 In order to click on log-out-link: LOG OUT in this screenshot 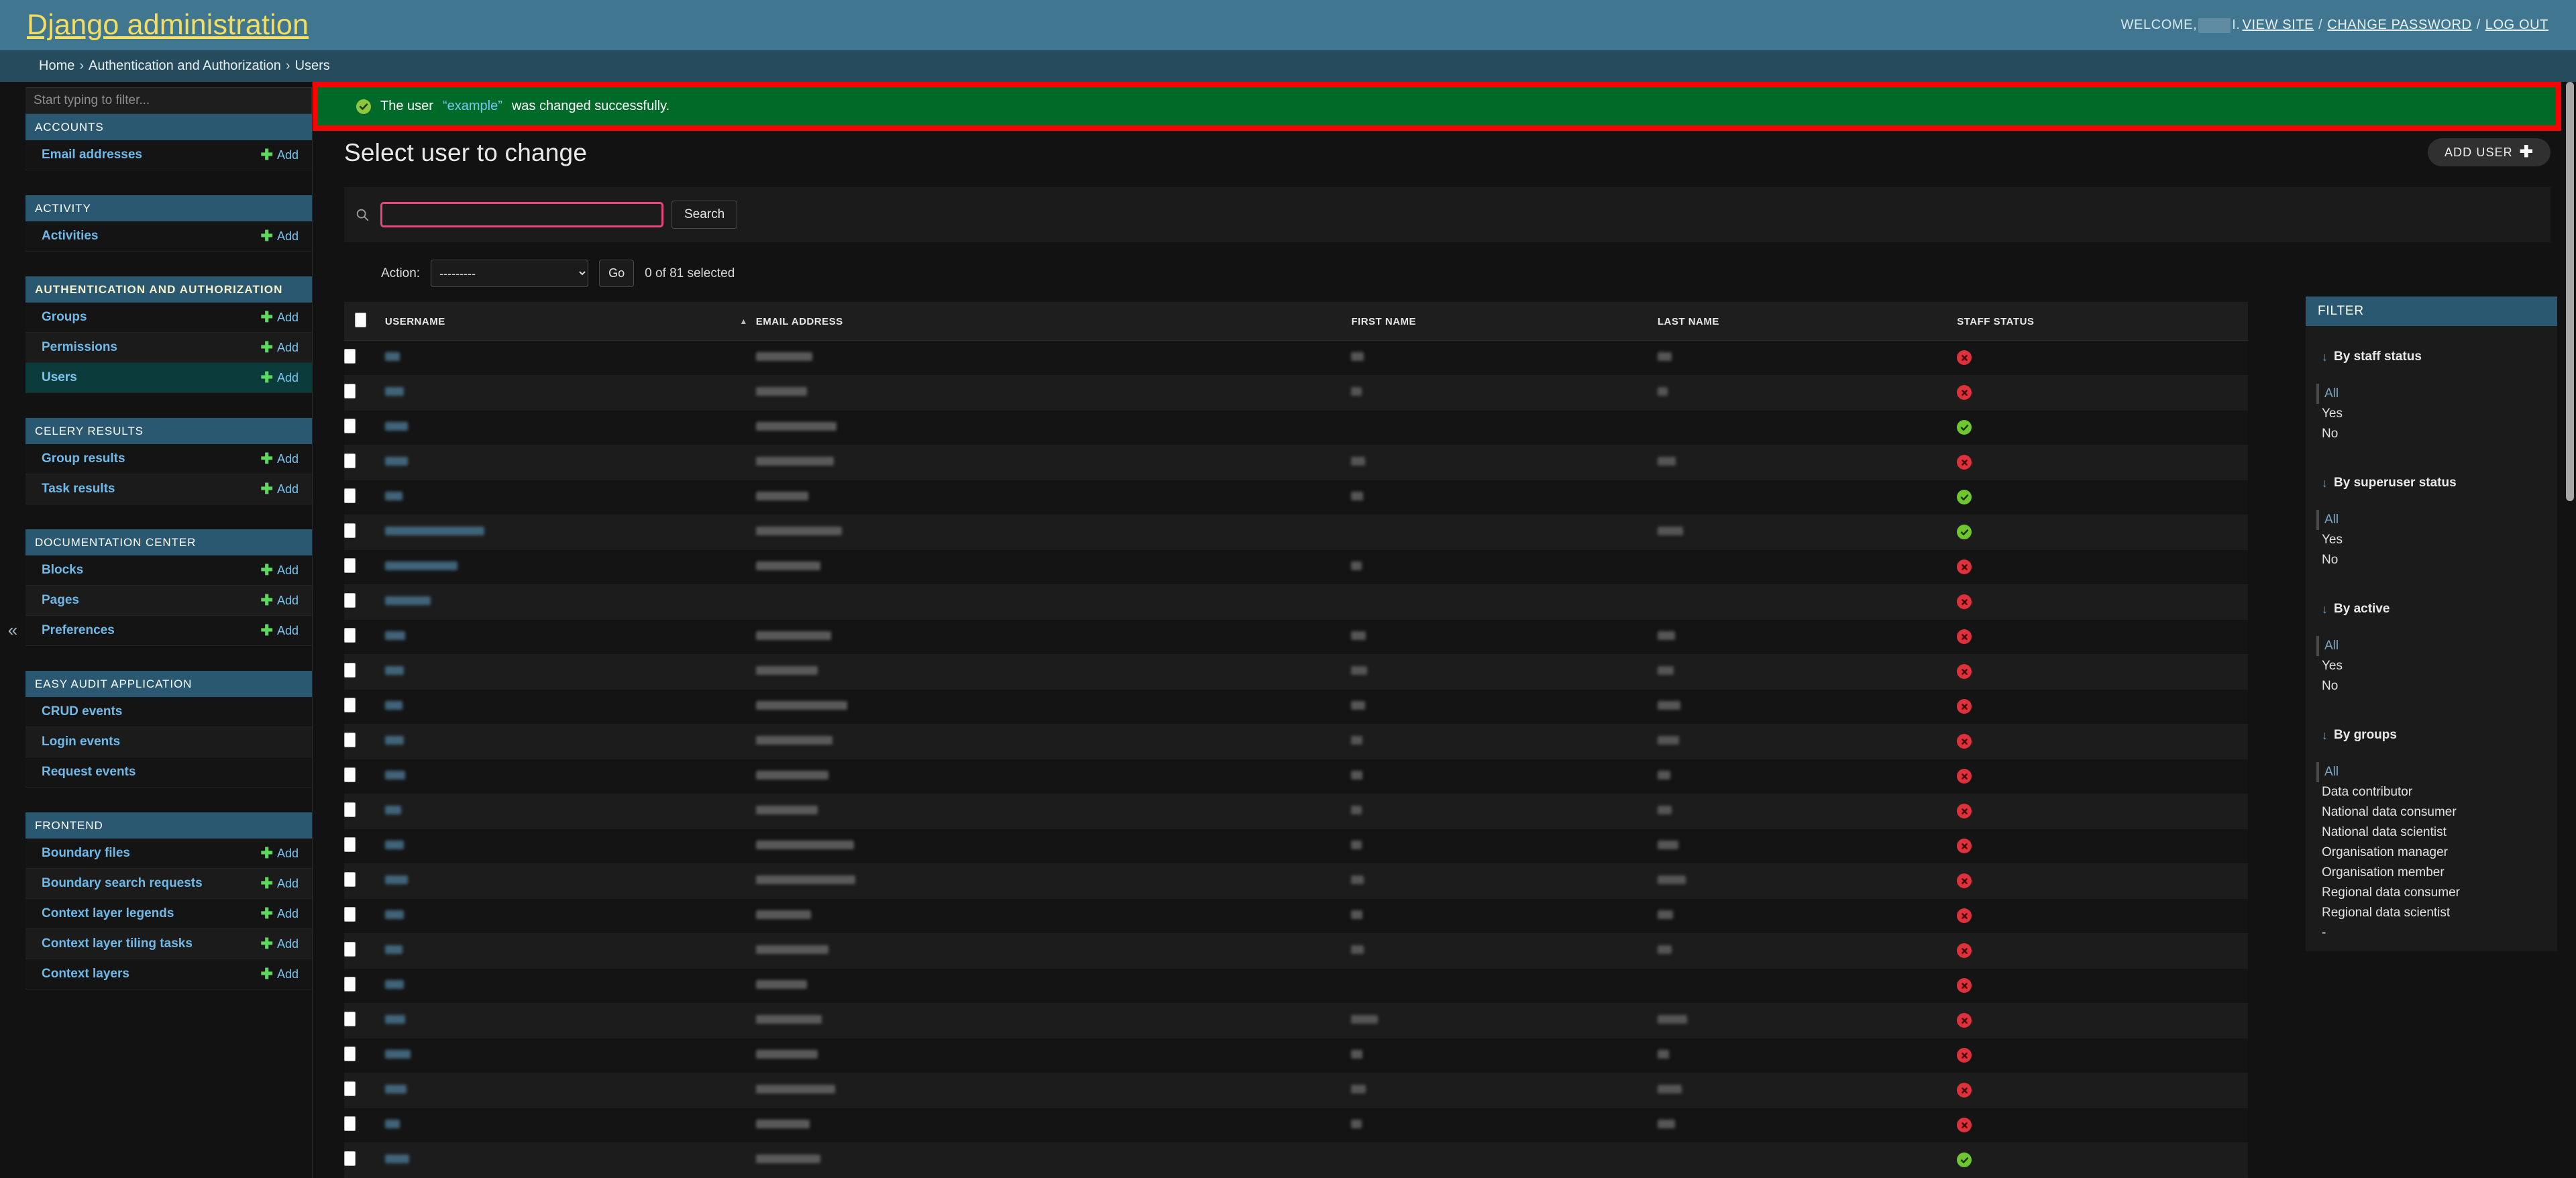, I will do `click(2516, 25)`.